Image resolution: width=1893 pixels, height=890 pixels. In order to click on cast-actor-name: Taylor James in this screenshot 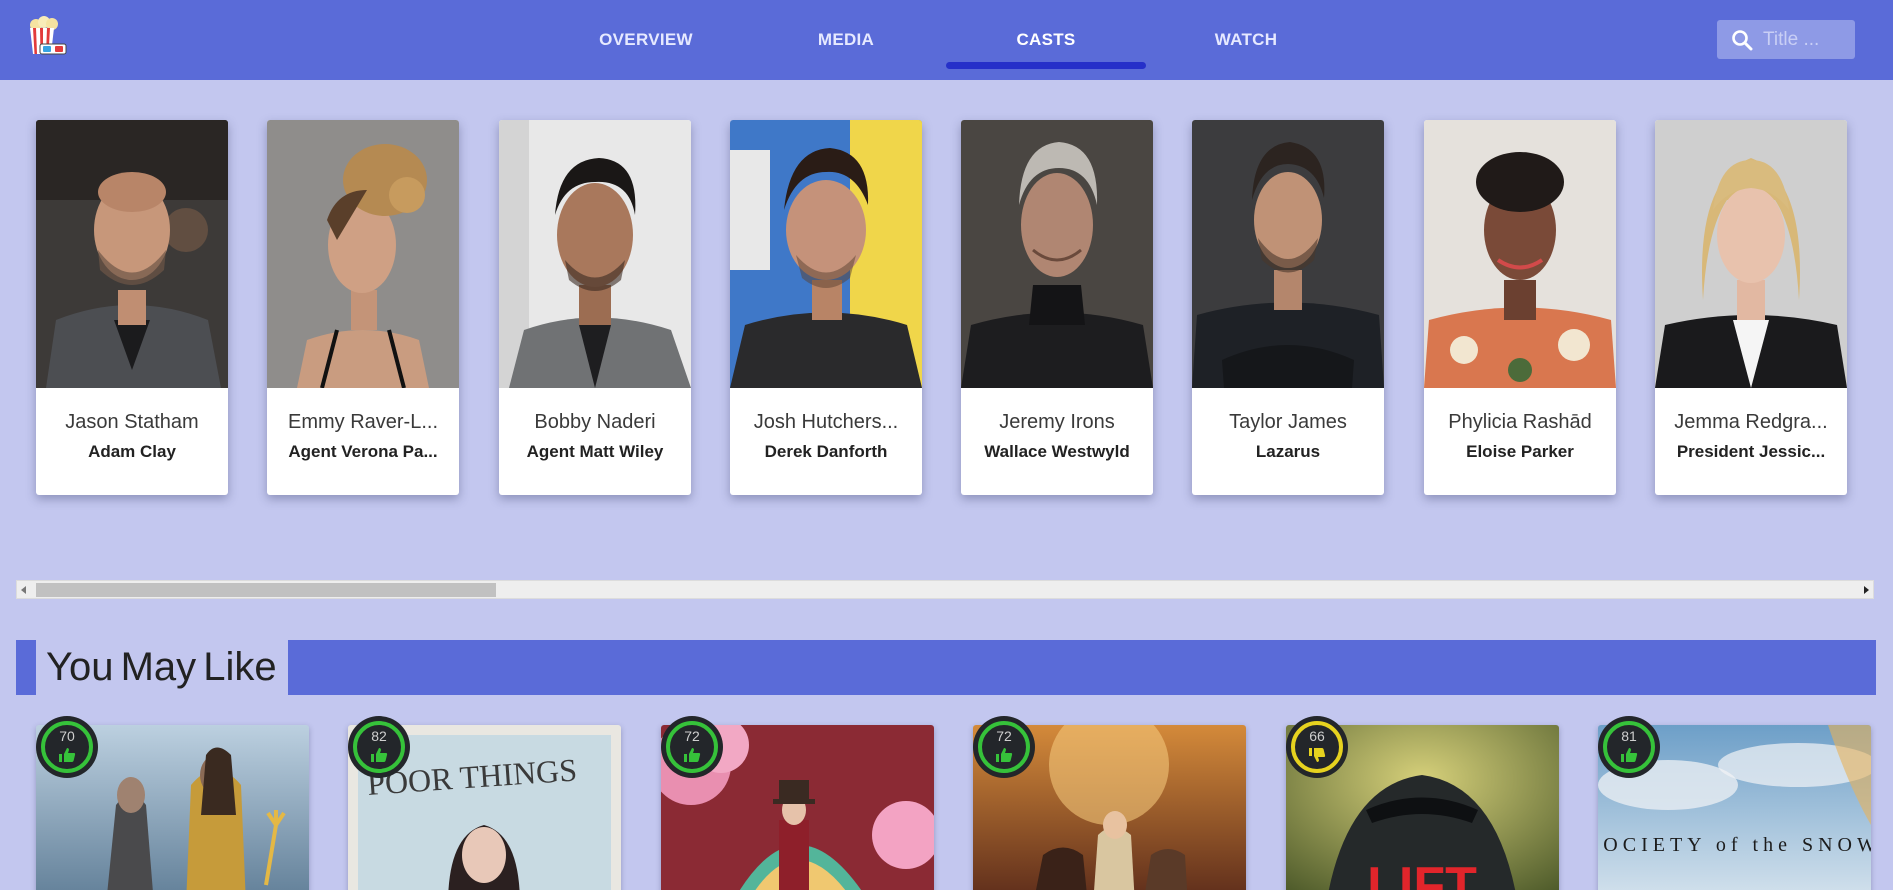, I will do `click(1288, 422)`.